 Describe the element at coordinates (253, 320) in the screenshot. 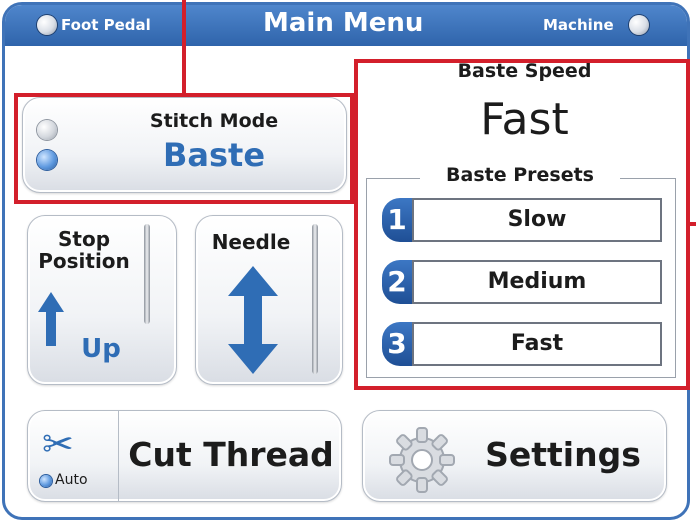

I see `up-down-arrow-icon` at that location.